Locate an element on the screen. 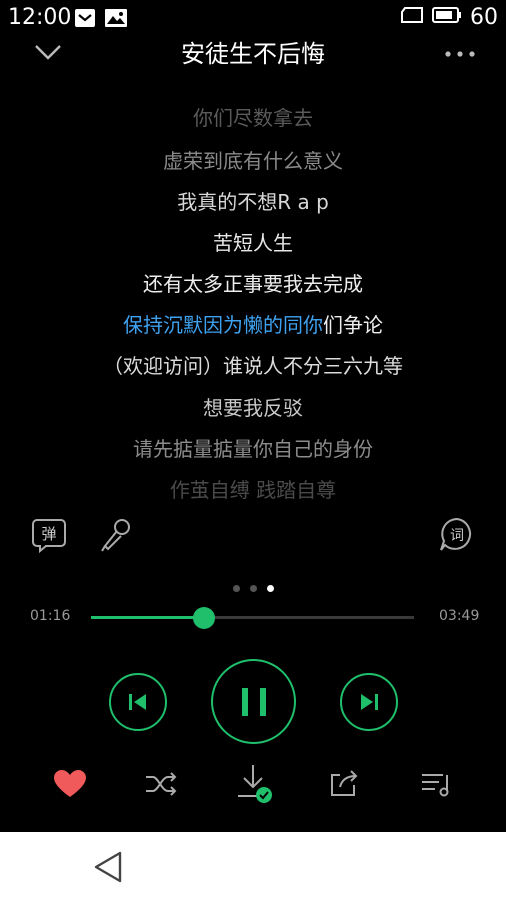  lyric-sung-part: 保持沉默因为懒的同你 is located at coordinates (223, 325).